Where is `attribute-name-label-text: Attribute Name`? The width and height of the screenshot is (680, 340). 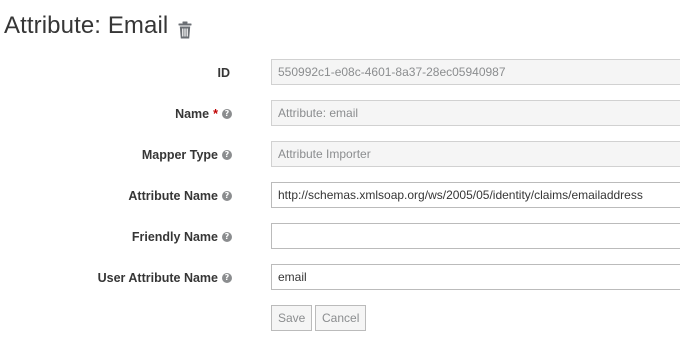 attribute-name-label-text: Attribute Name is located at coordinates (173, 196).